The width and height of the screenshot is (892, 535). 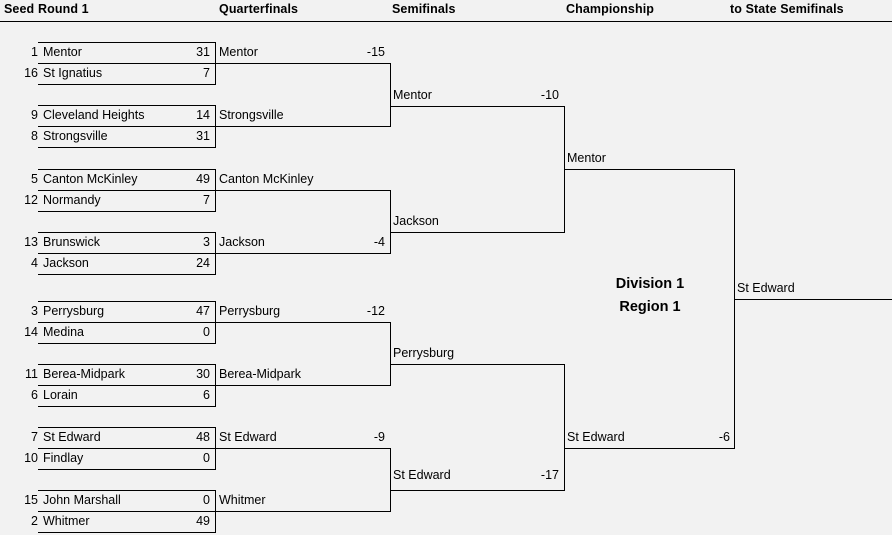 What do you see at coordinates (375, 52) in the screenshot?
I see `team-score: -15` at bounding box center [375, 52].